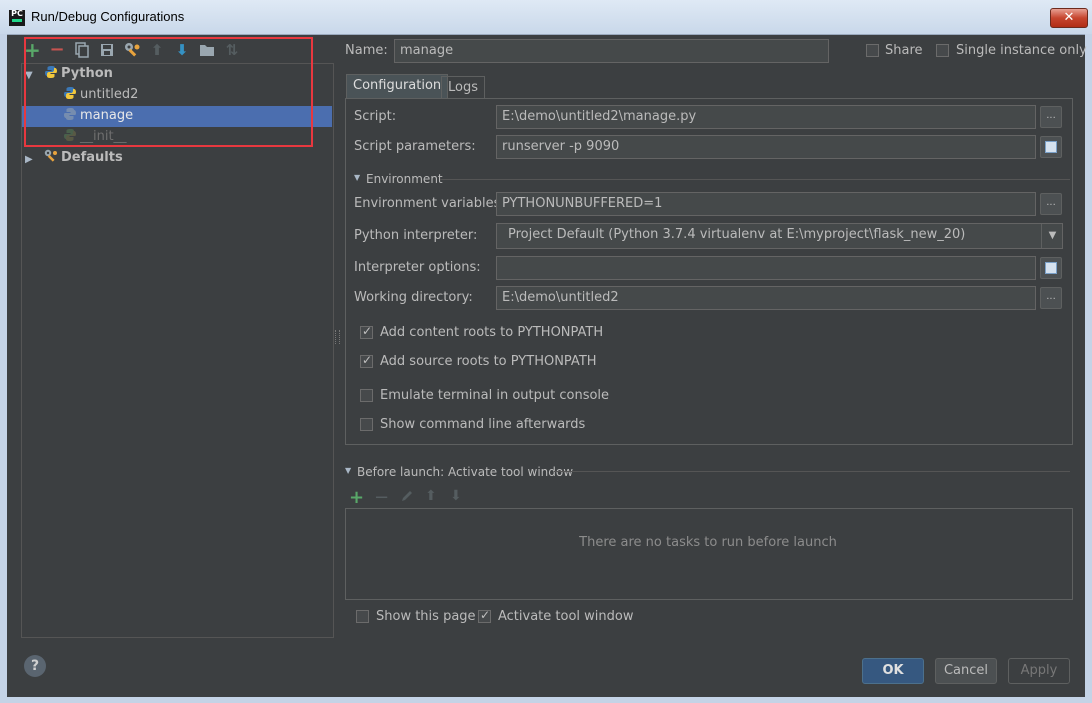  What do you see at coordinates (893, 671) in the screenshot?
I see `ok-button: OK` at bounding box center [893, 671].